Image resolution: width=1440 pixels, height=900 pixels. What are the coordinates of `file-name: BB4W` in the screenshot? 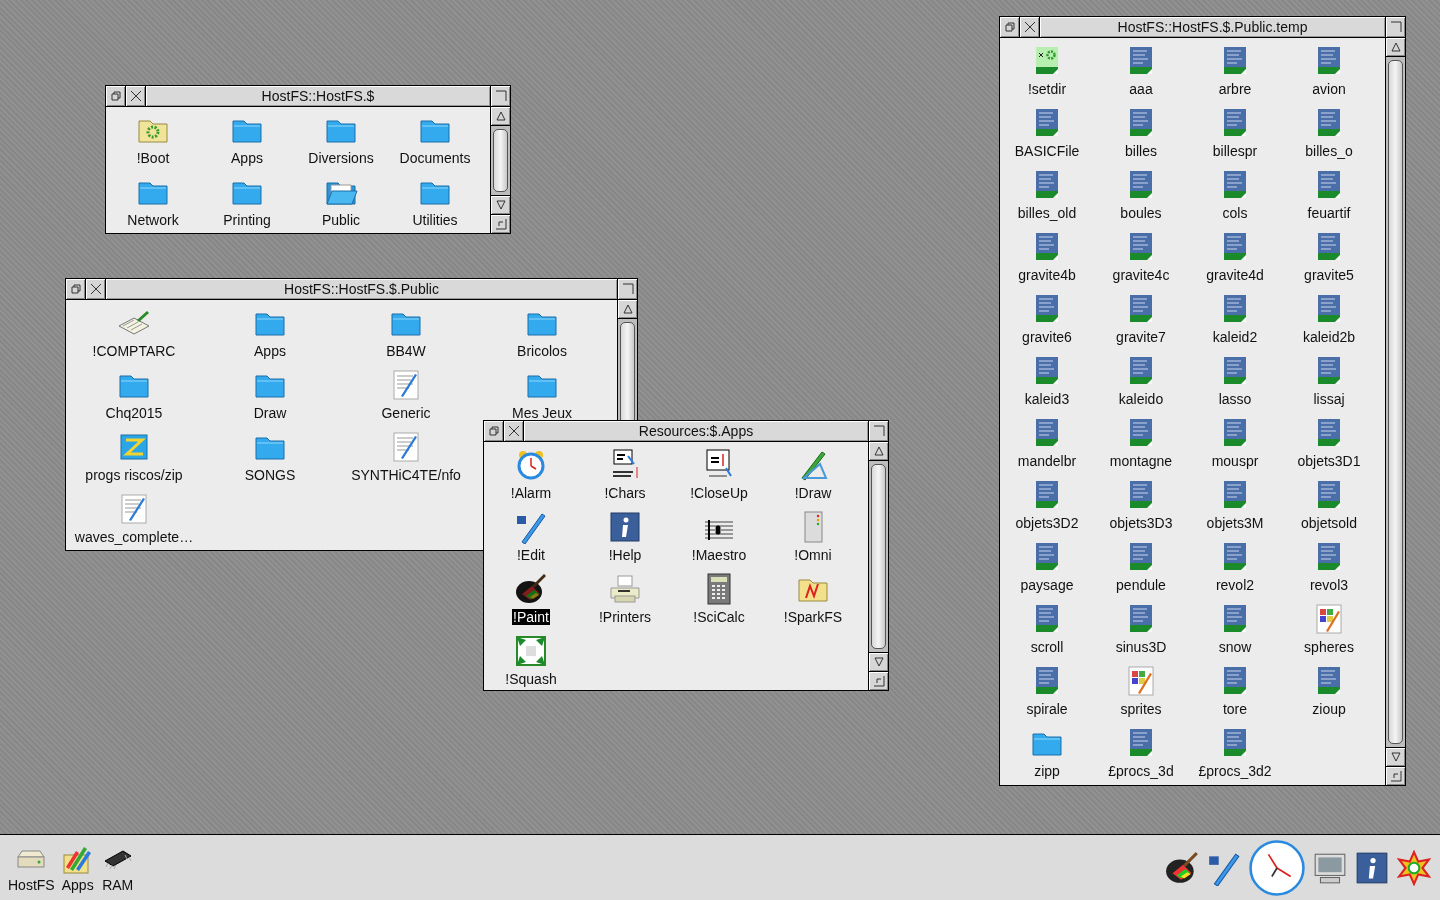 It's located at (406, 351).